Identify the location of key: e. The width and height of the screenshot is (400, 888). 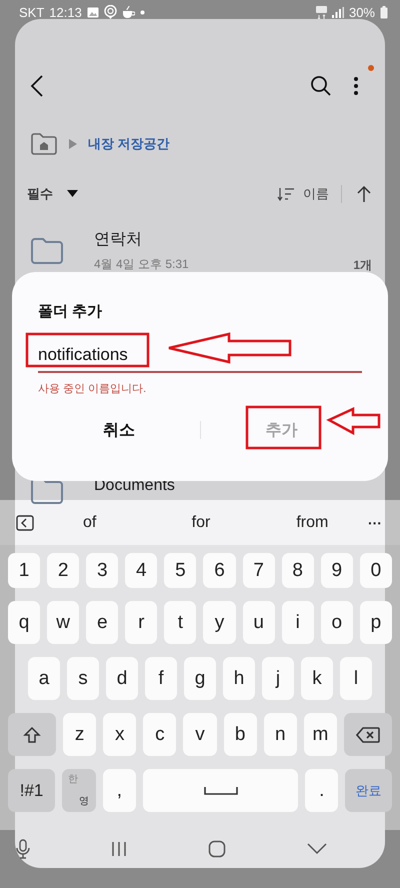
(102, 622).